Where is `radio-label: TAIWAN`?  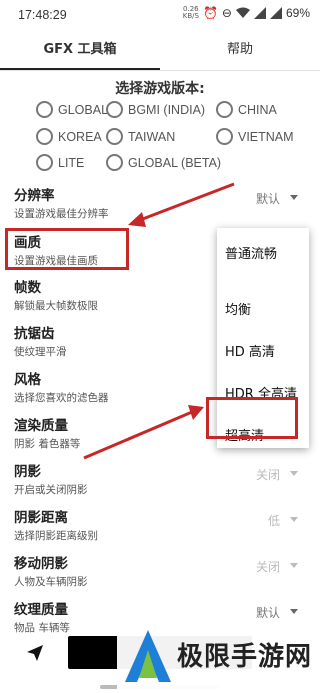
radio-label: TAIWAN is located at coordinates (152, 136).